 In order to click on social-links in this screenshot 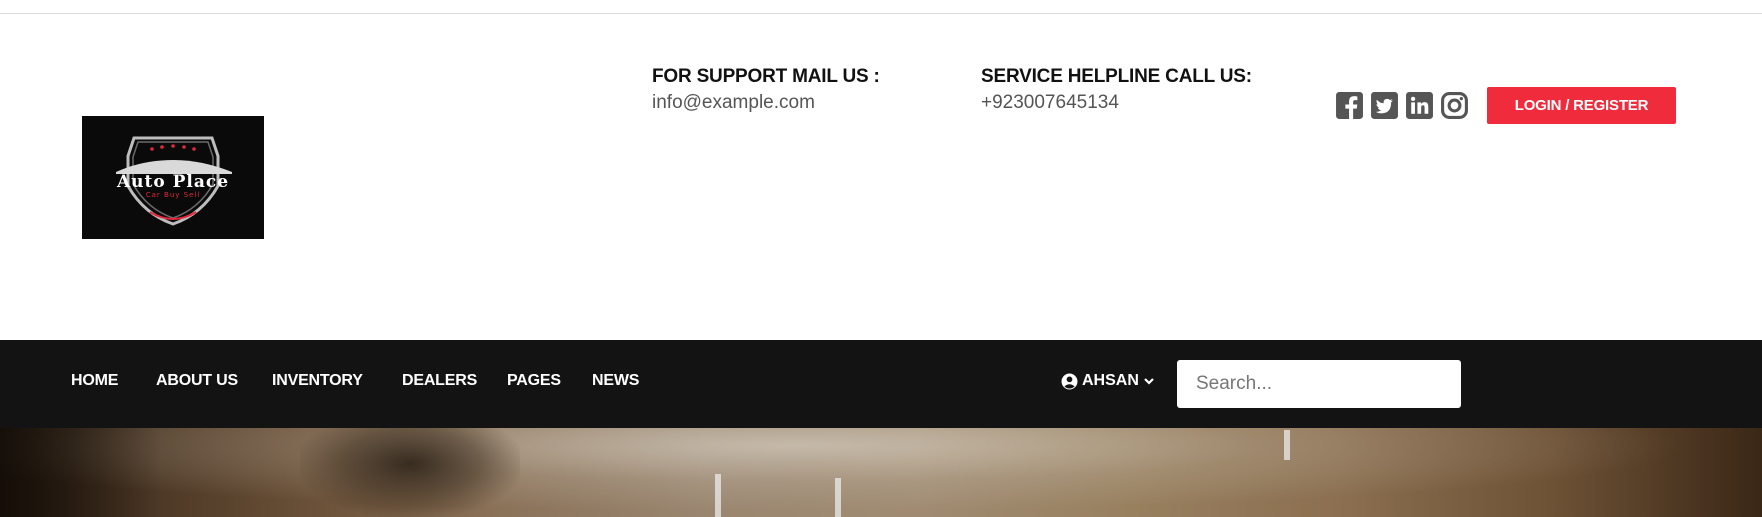, I will do `click(1402, 106)`.